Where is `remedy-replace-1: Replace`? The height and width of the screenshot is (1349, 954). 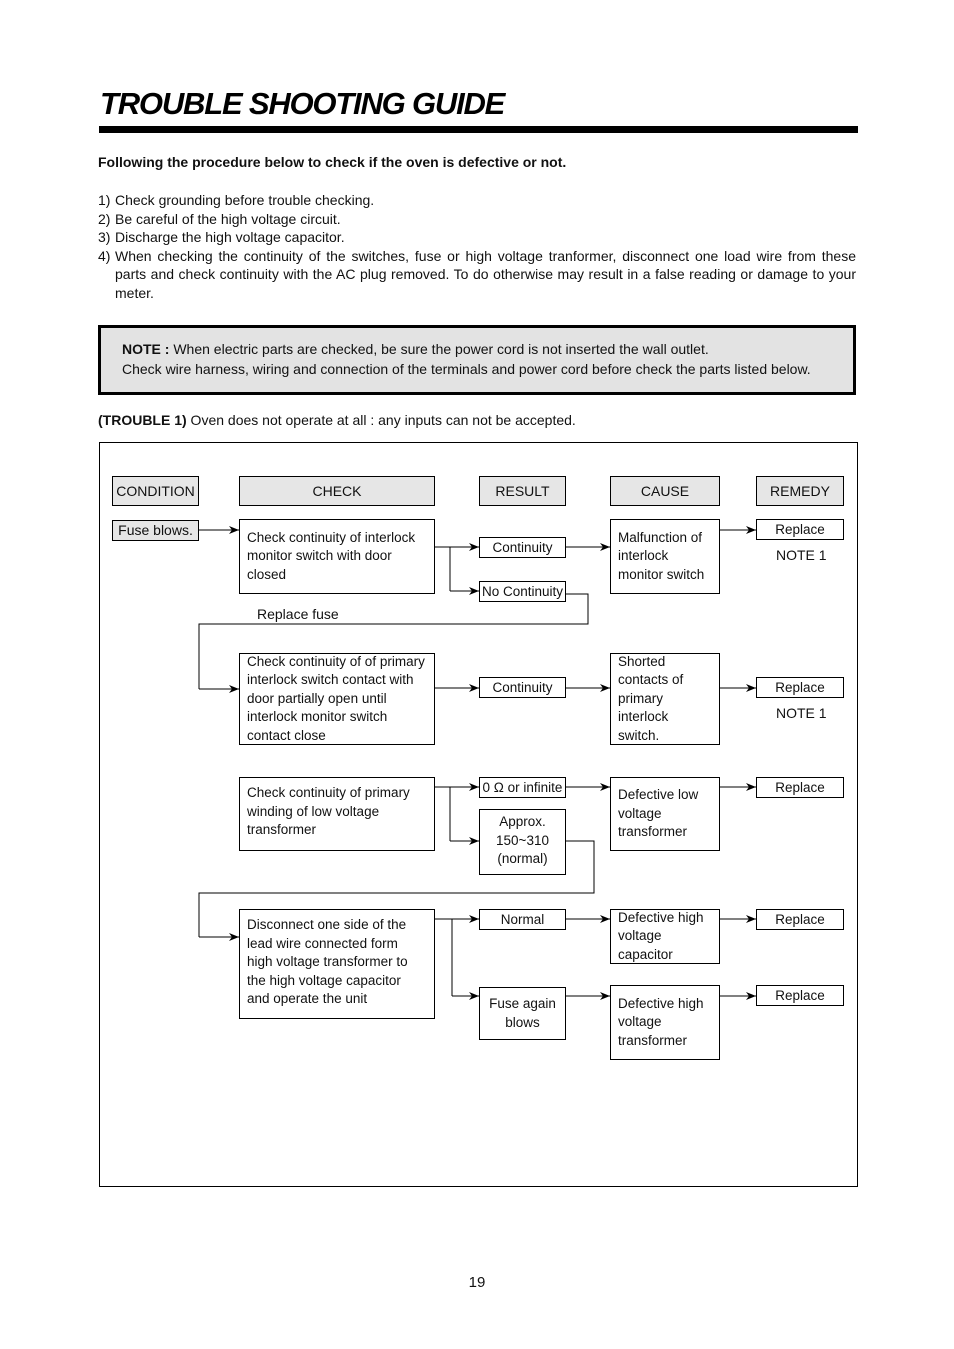 remedy-replace-1: Replace is located at coordinates (800, 529).